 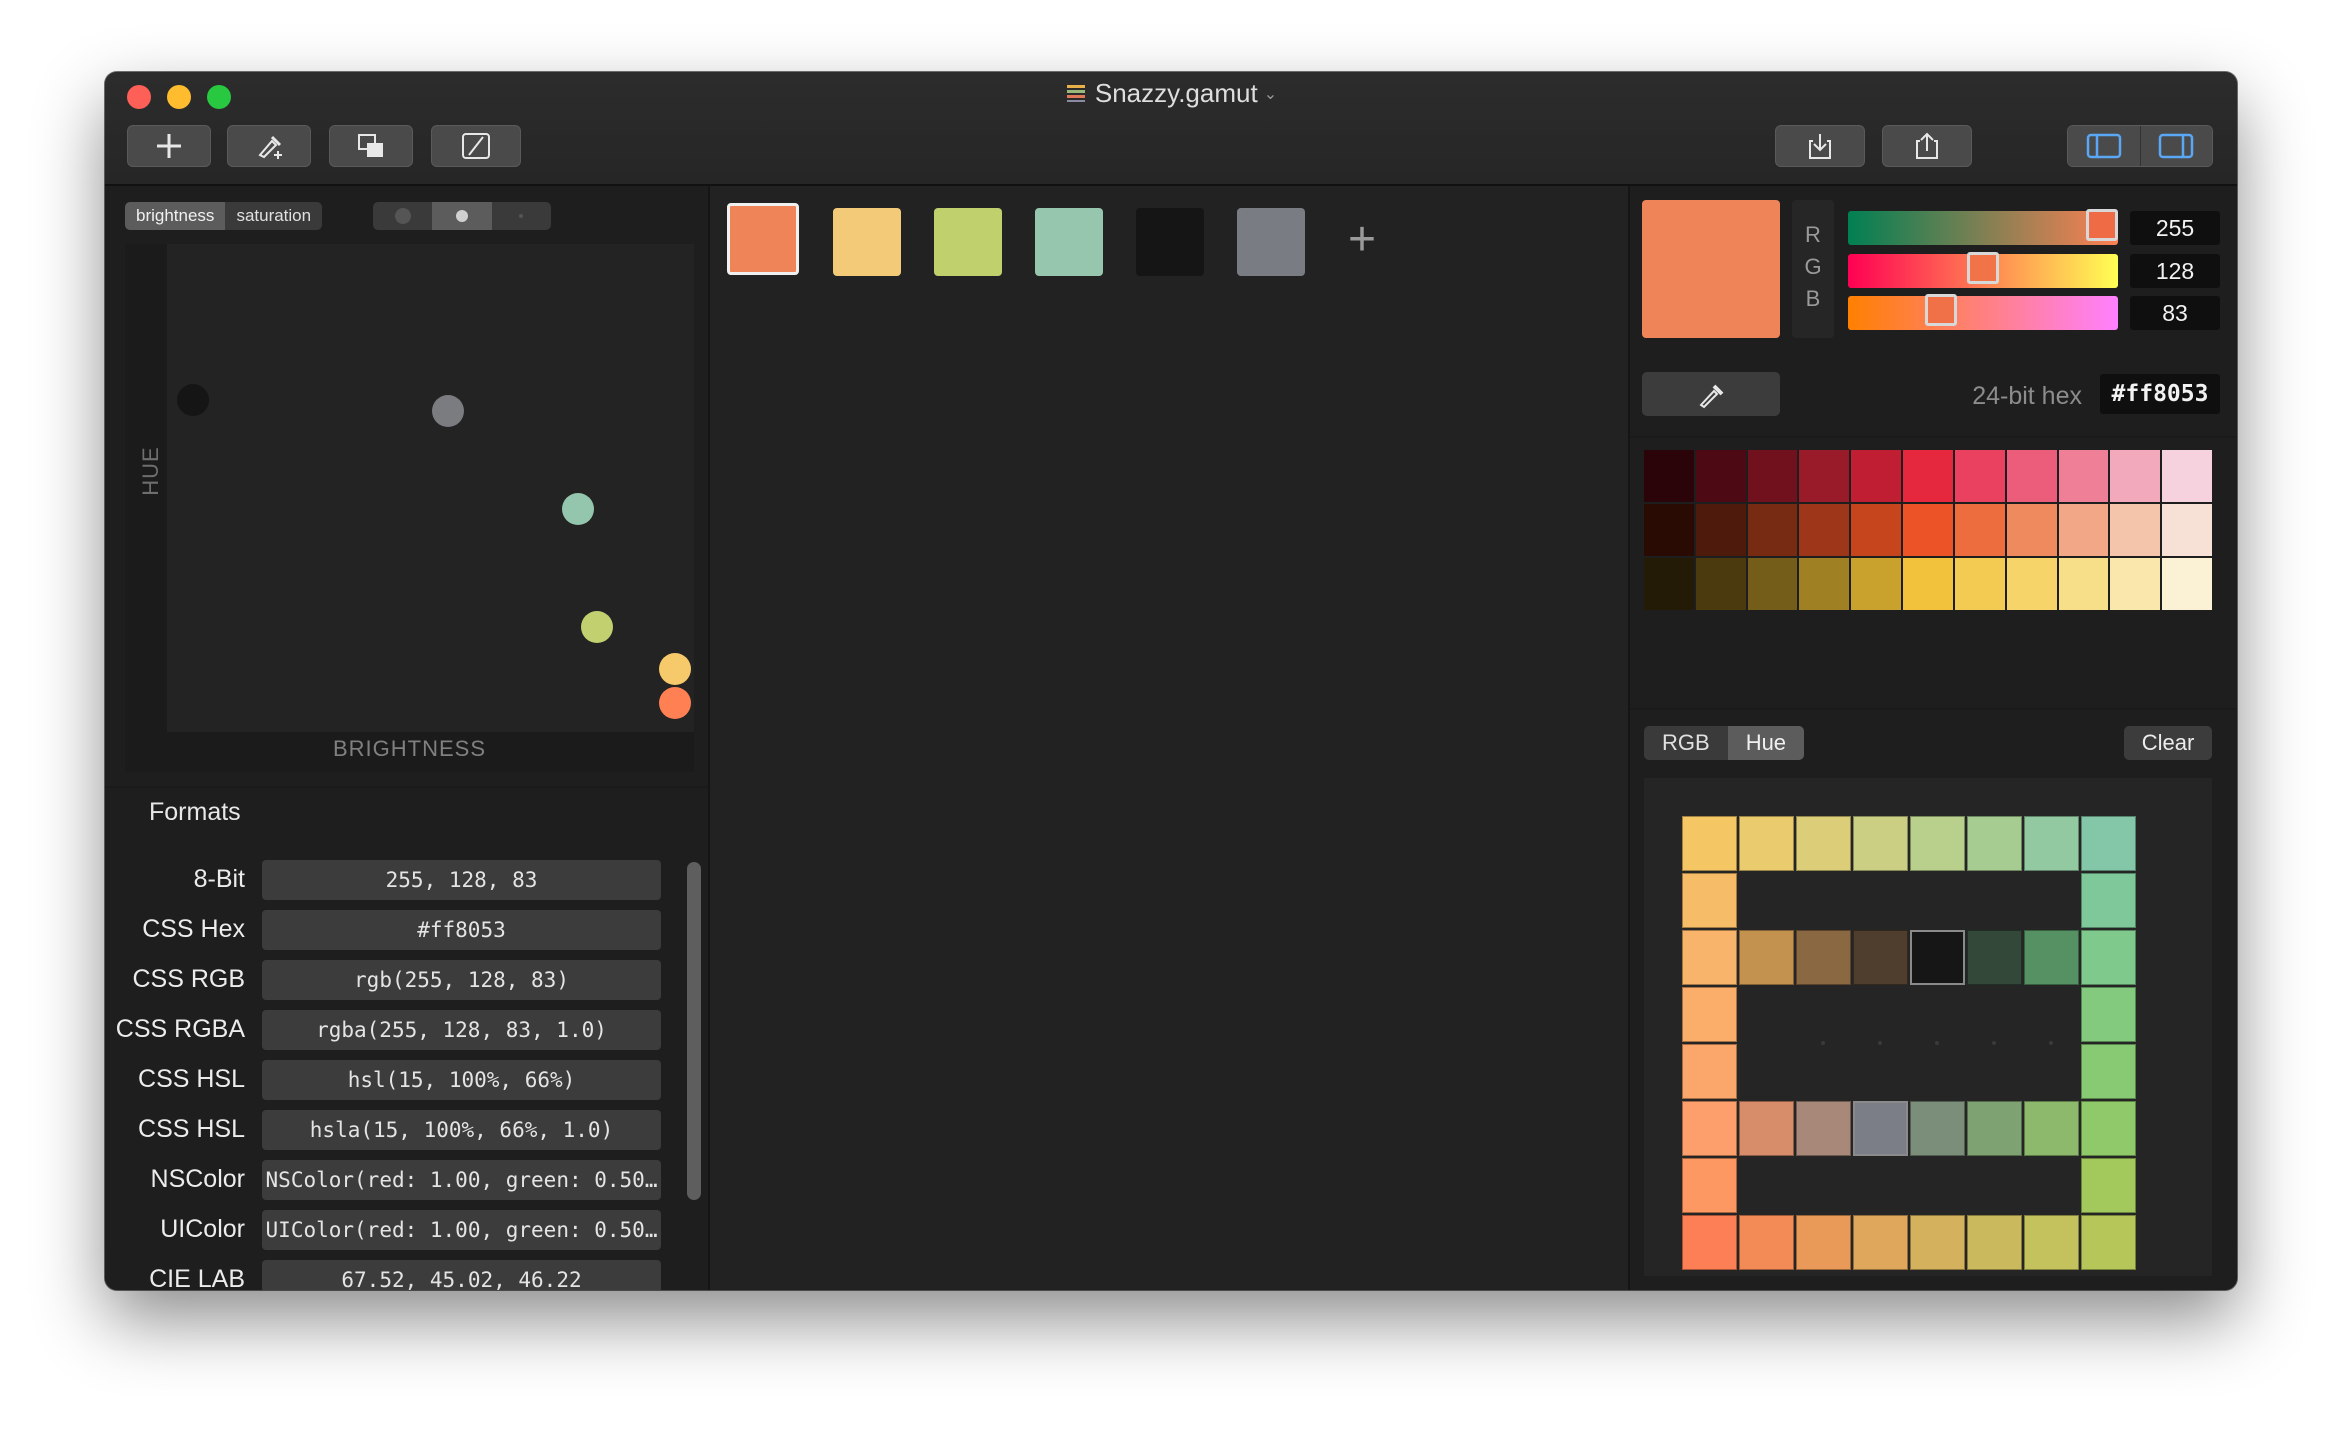 I want to click on hex-value-field: #ff8053, so click(x=2160, y=394).